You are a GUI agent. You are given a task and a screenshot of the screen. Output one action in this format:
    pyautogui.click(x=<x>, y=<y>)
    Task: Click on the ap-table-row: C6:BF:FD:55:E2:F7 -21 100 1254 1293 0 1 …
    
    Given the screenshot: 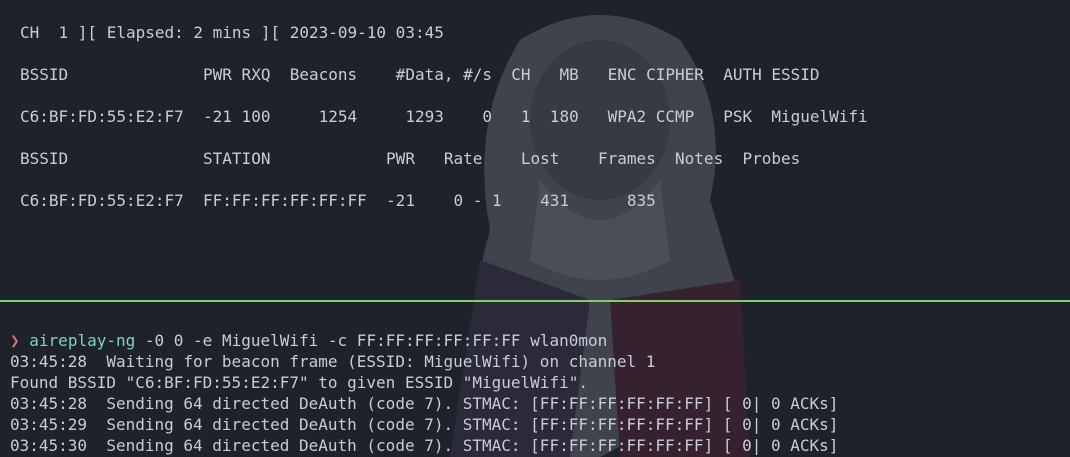 What is the action you would take?
    pyautogui.click(x=444, y=116)
    